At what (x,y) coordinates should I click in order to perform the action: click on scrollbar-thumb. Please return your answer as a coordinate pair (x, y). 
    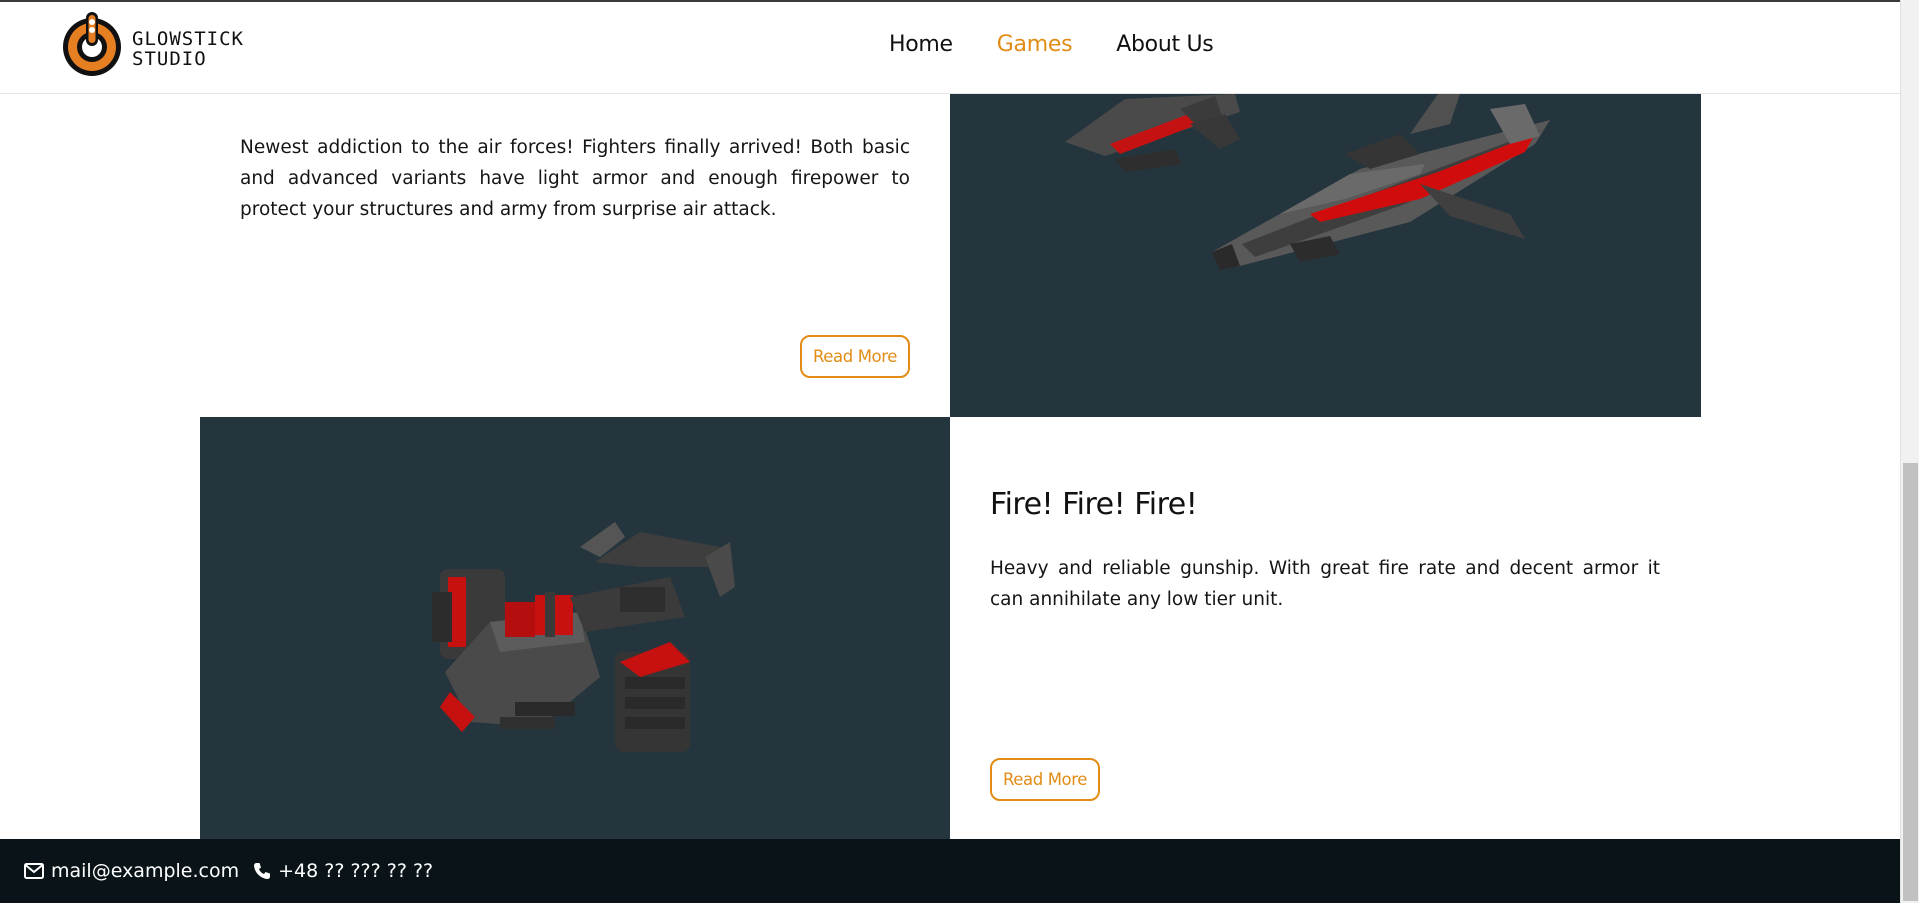
    Looking at the image, I should click on (1910, 682).